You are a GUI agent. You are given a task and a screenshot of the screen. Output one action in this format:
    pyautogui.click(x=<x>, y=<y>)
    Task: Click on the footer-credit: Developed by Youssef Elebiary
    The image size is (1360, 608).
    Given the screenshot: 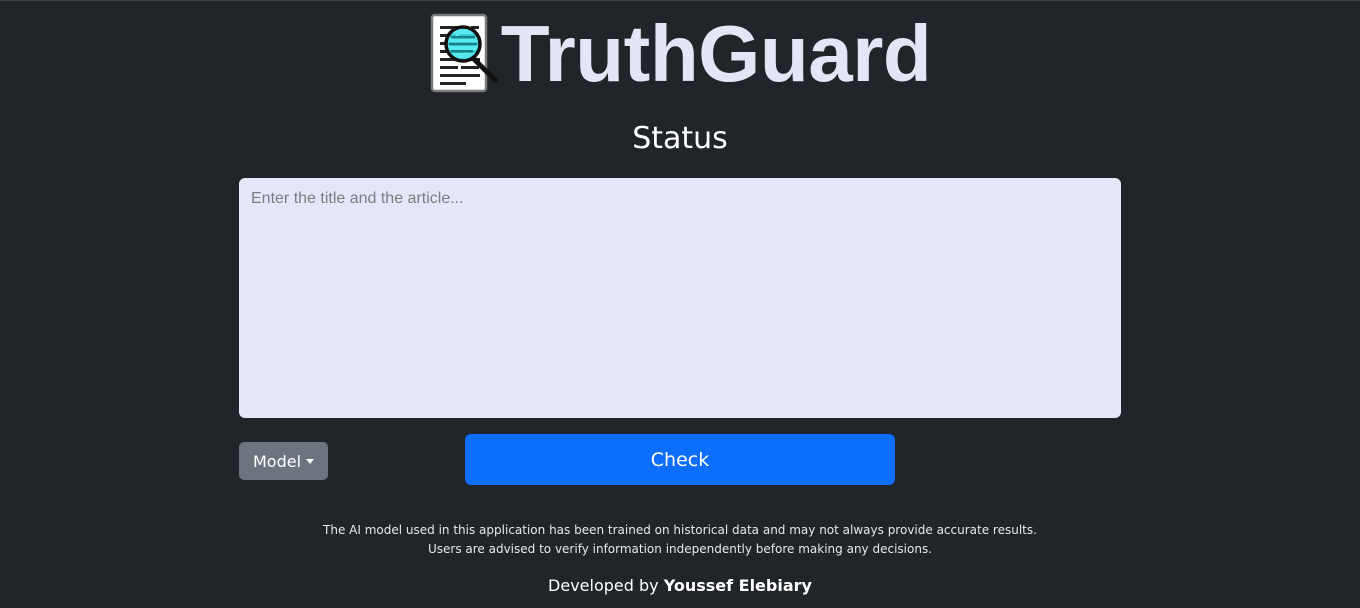 What is the action you would take?
    pyautogui.click(x=680, y=586)
    